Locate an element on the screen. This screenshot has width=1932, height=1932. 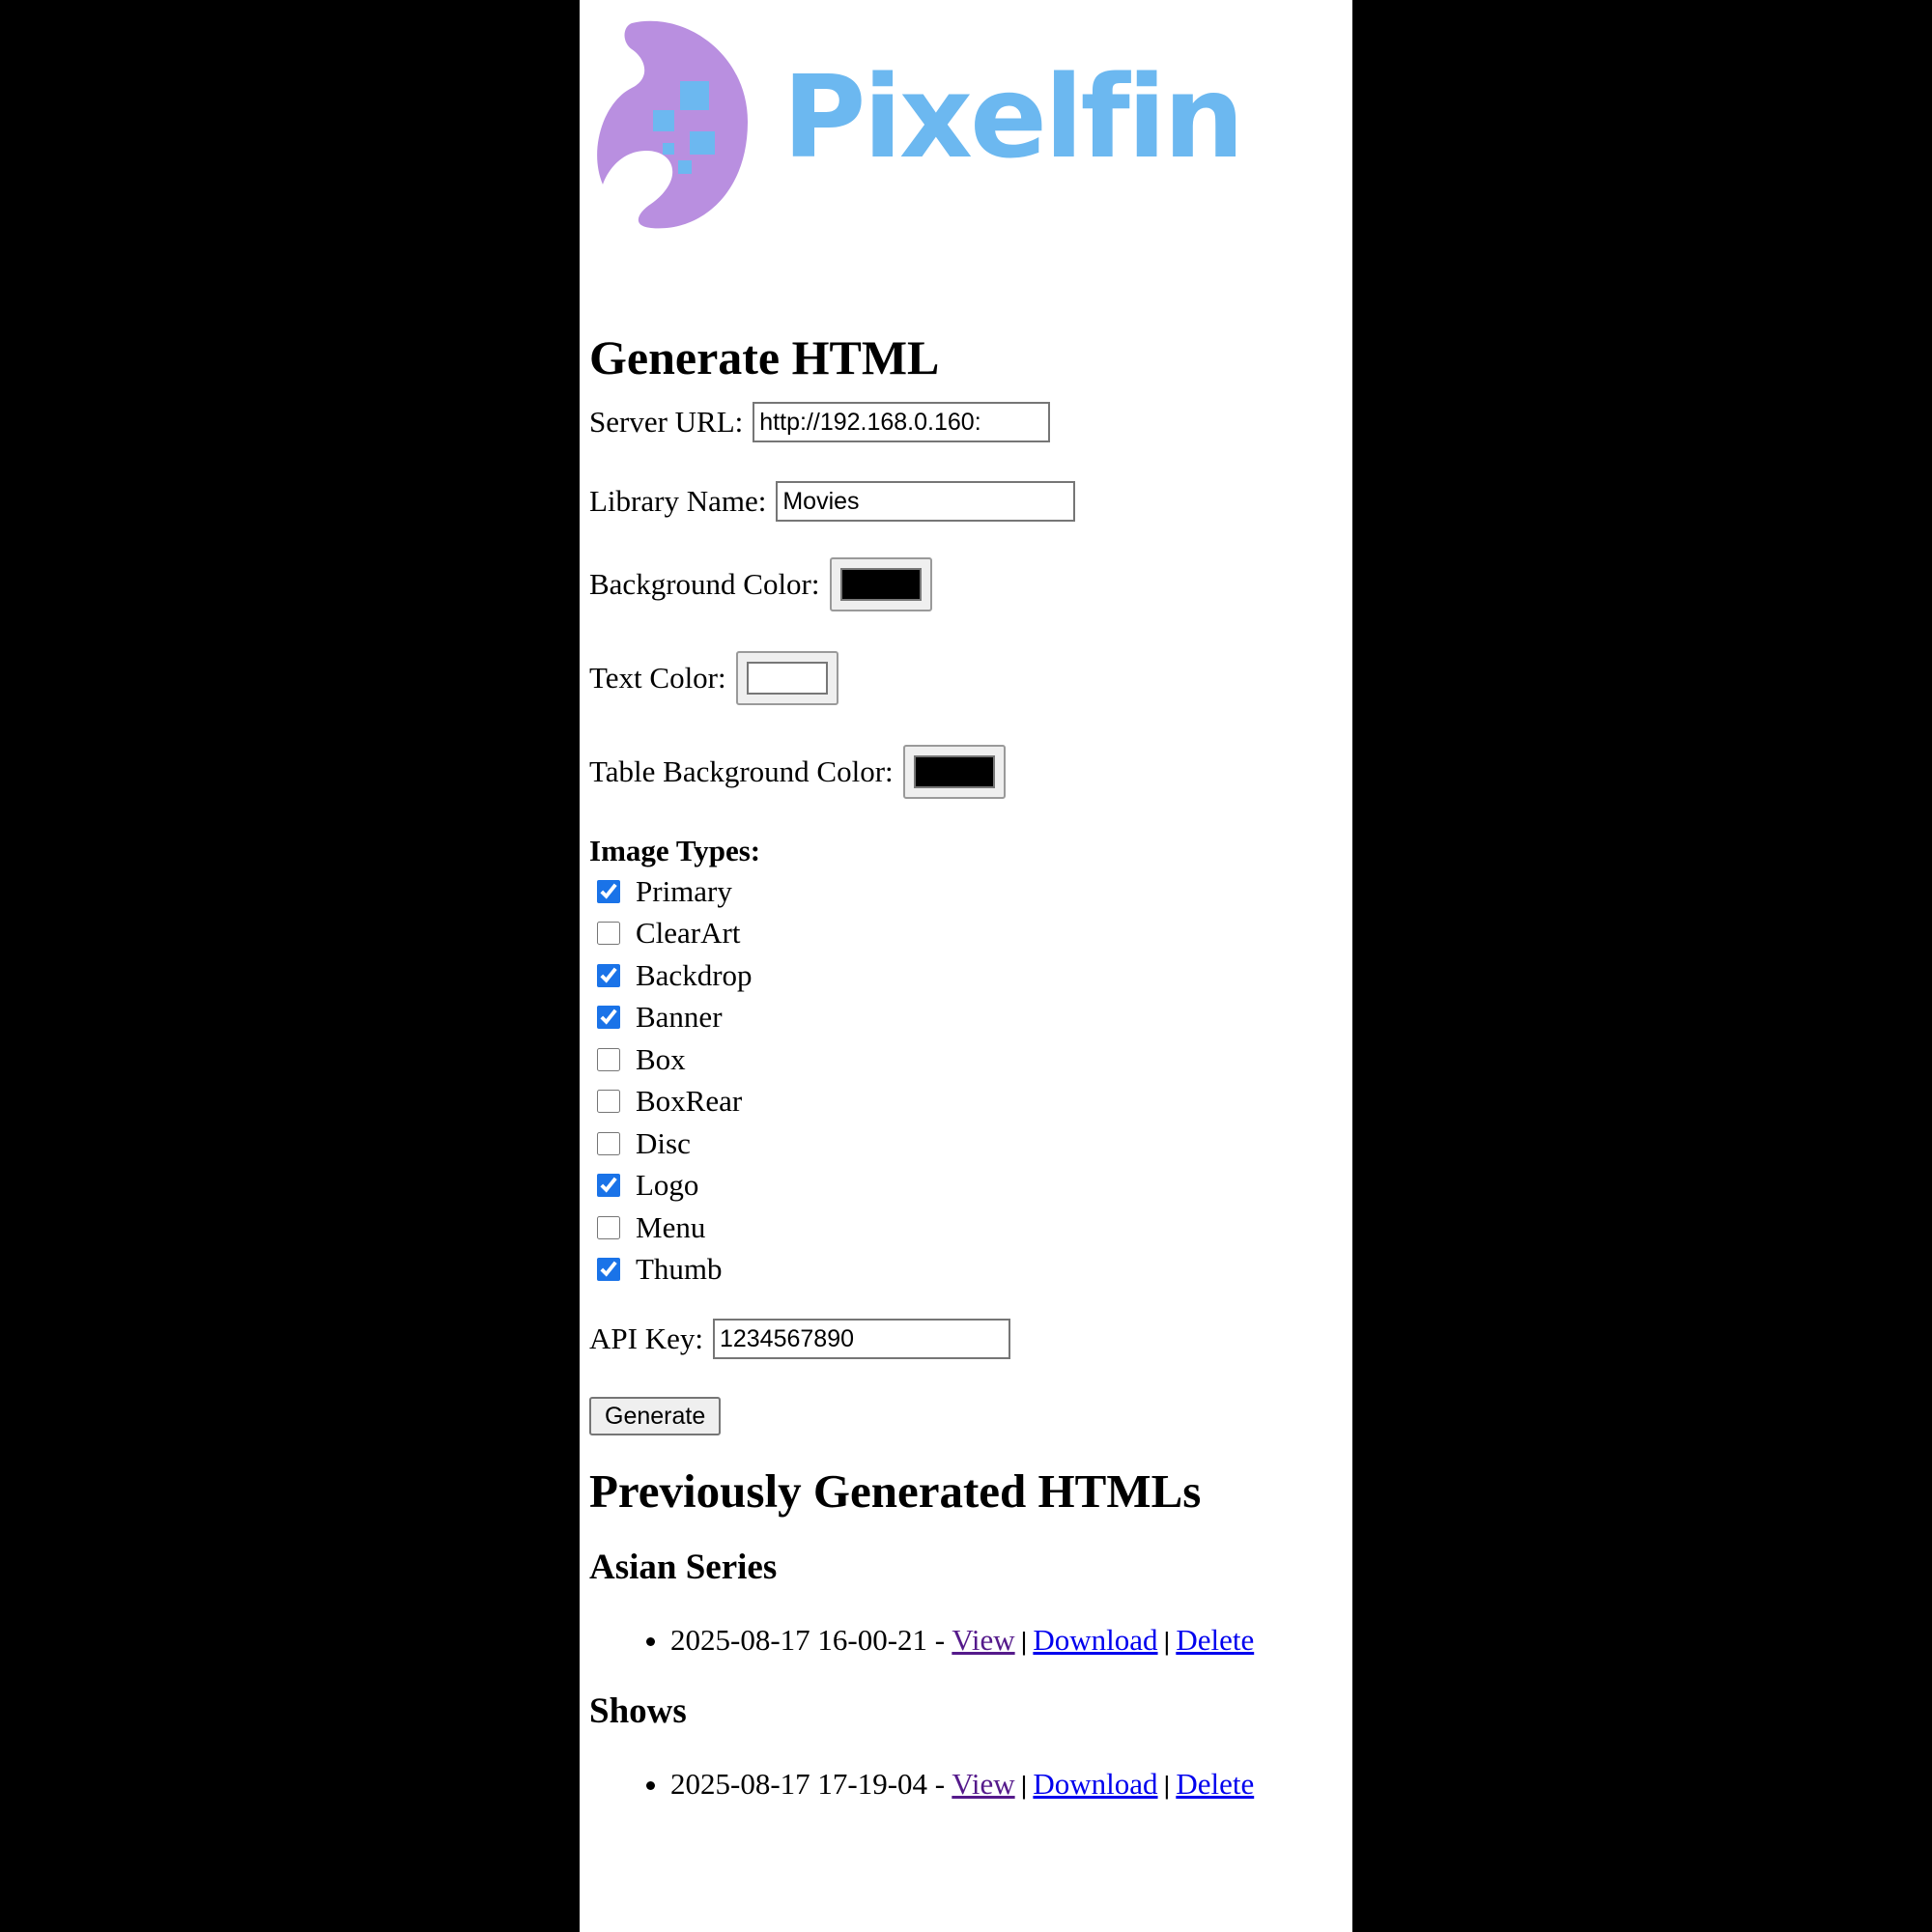
api-key-row: API Key: is located at coordinates (966, 1339).